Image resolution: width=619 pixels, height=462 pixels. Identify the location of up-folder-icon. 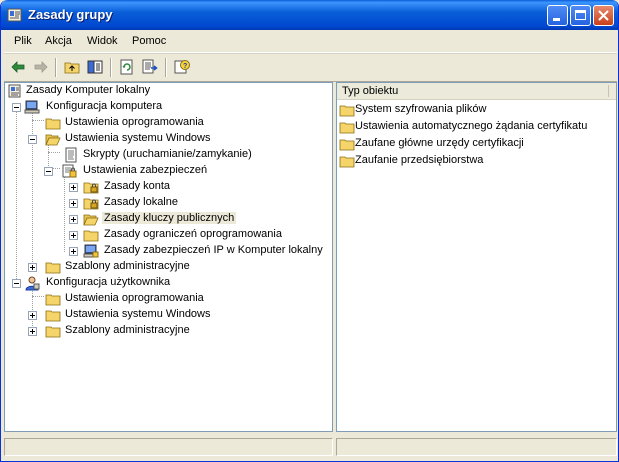
(72, 67).